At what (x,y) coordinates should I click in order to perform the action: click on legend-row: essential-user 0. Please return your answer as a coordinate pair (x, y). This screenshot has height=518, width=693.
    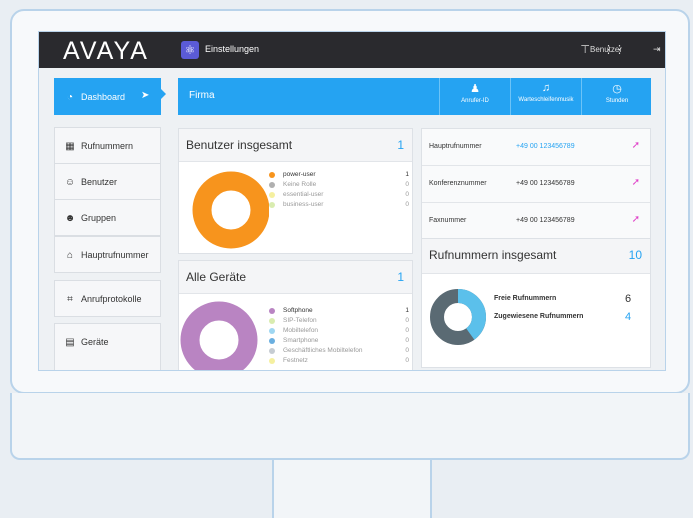
    Looking at the image, I should click on (339, 196).